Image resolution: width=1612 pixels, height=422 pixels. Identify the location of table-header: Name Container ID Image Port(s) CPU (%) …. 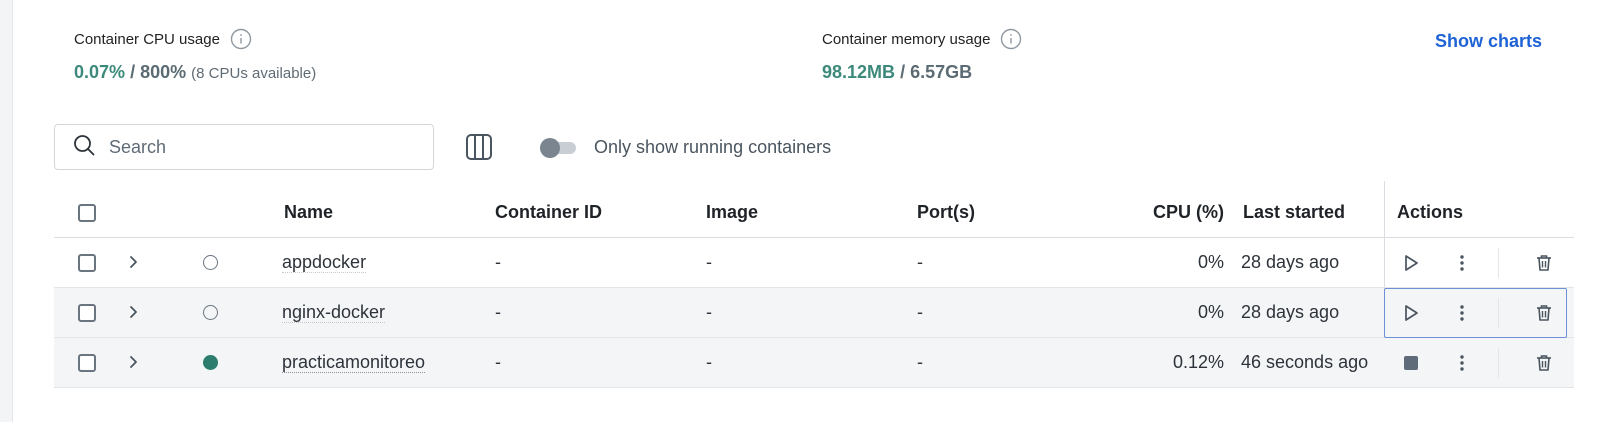
(814, 213).